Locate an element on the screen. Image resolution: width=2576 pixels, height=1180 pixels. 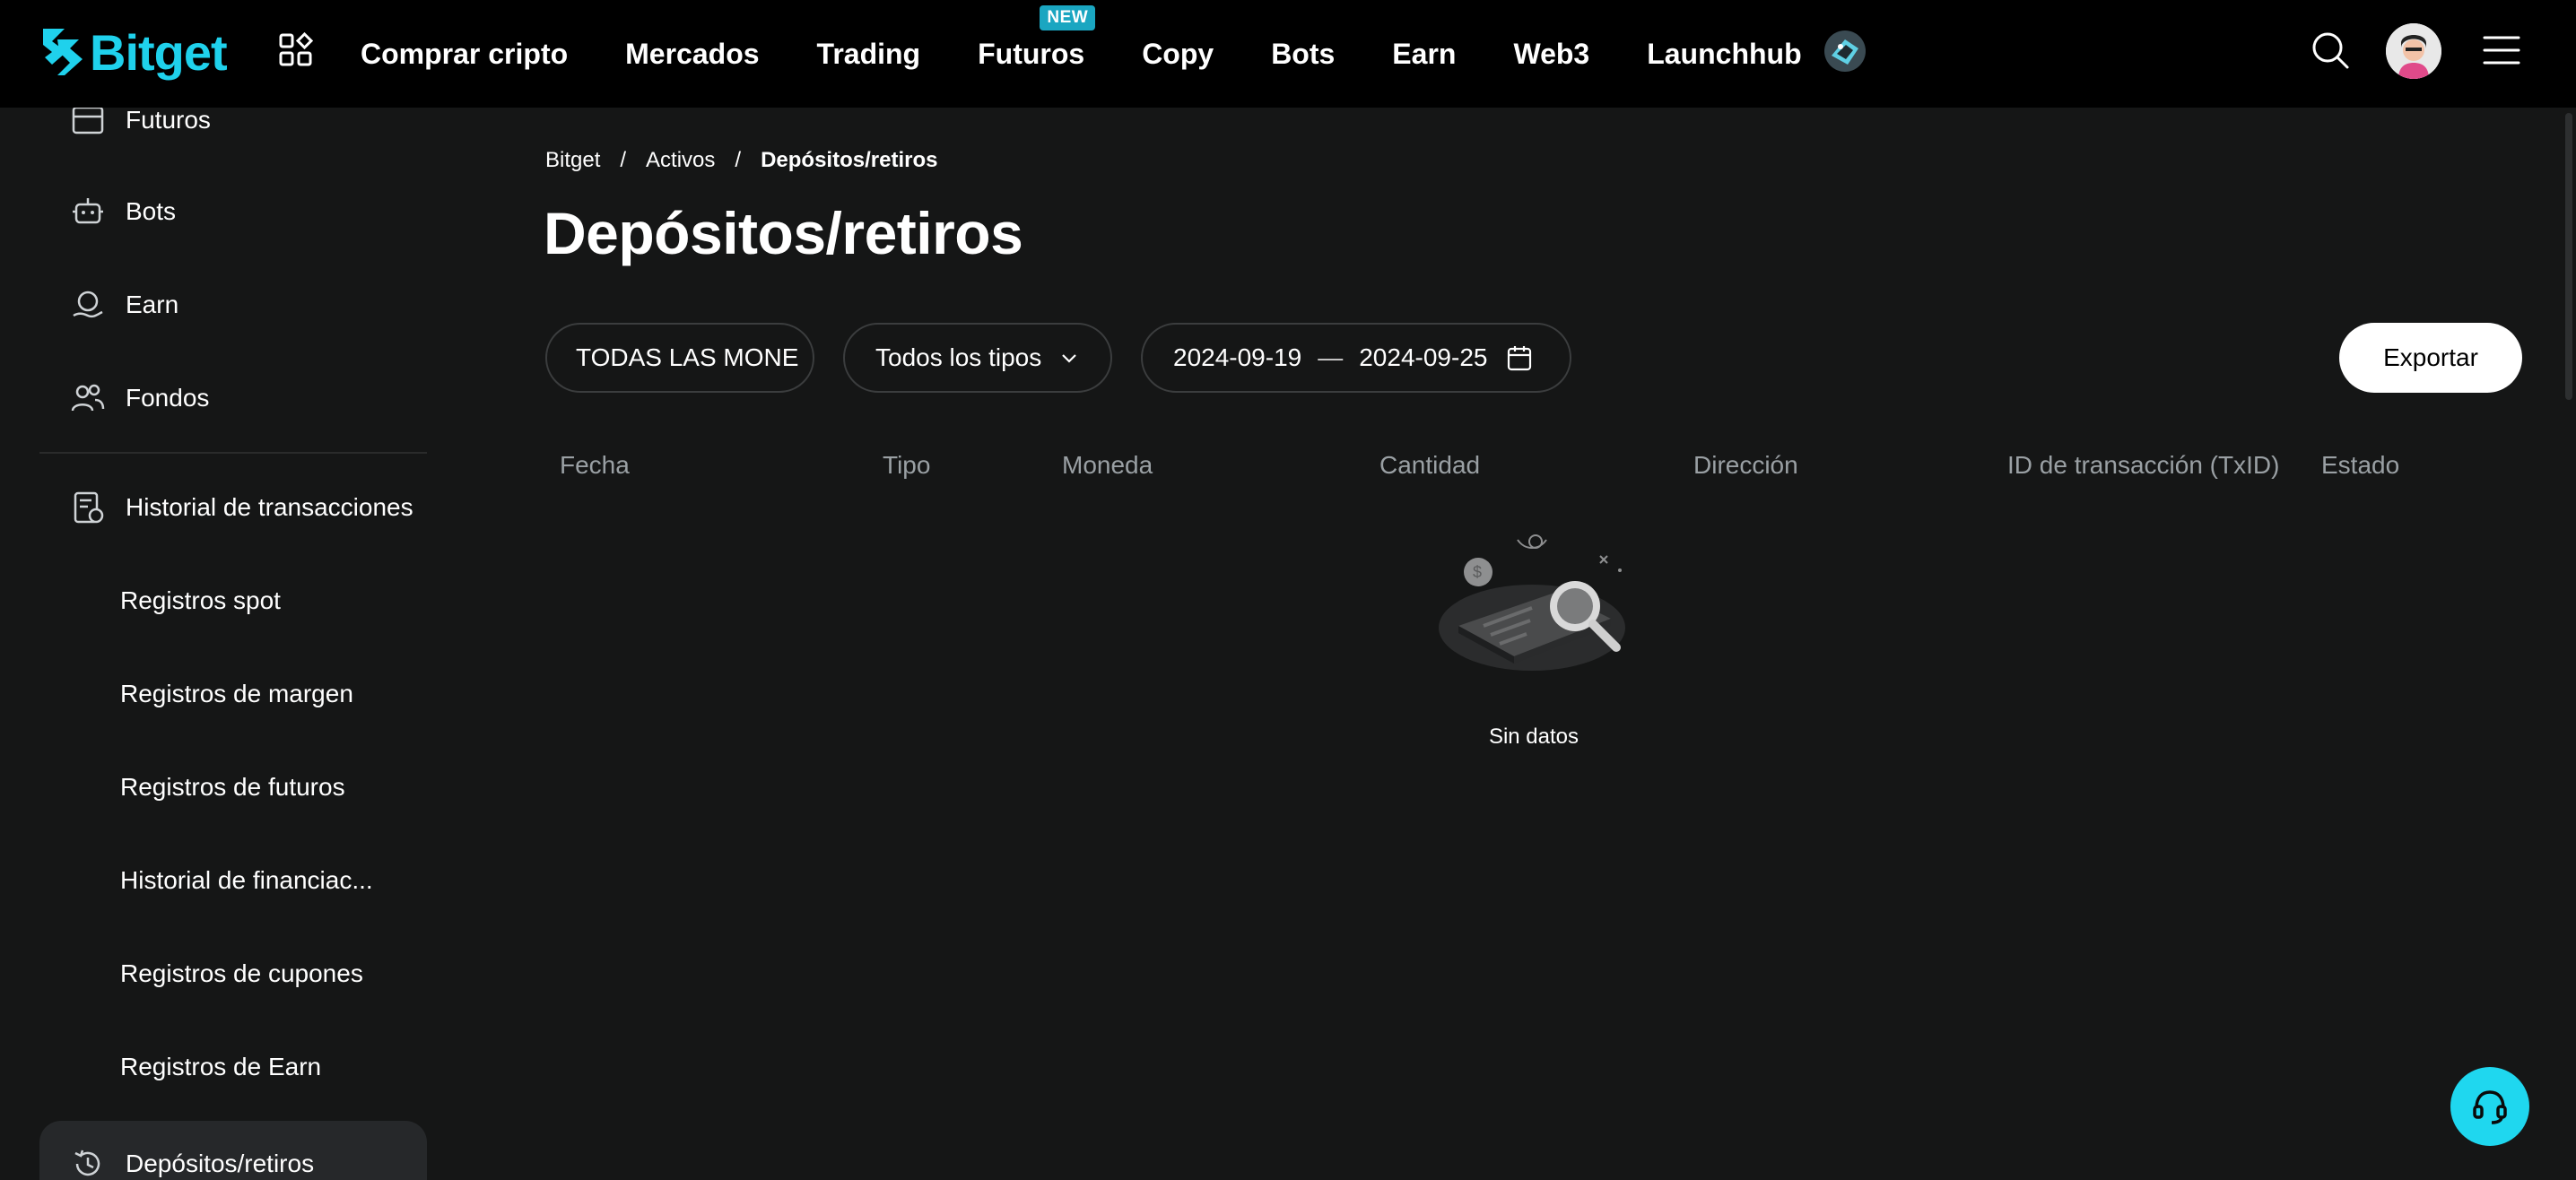
sidebar-item-earn: Earn is located at coordinates (124, 305).